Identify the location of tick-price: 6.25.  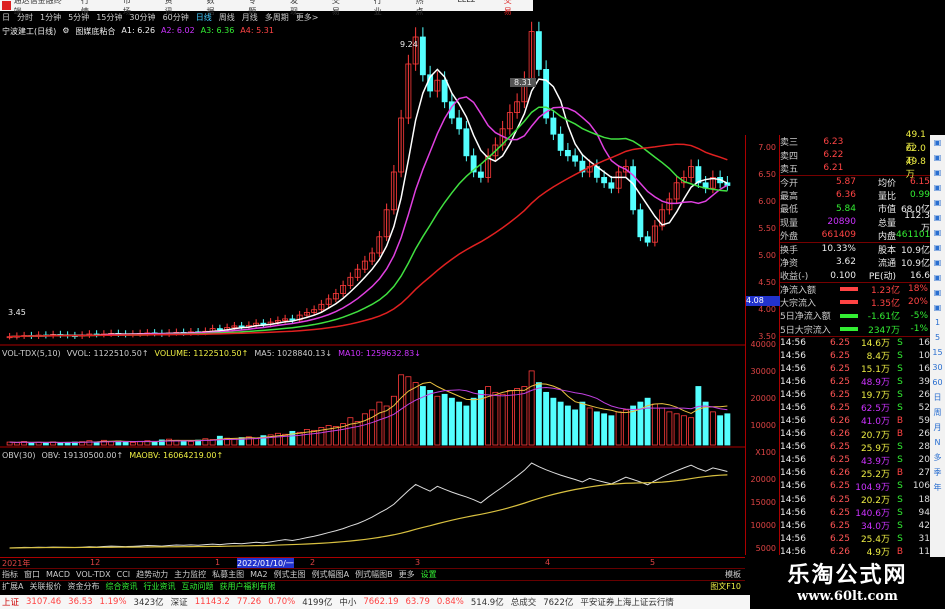
(839, 499).